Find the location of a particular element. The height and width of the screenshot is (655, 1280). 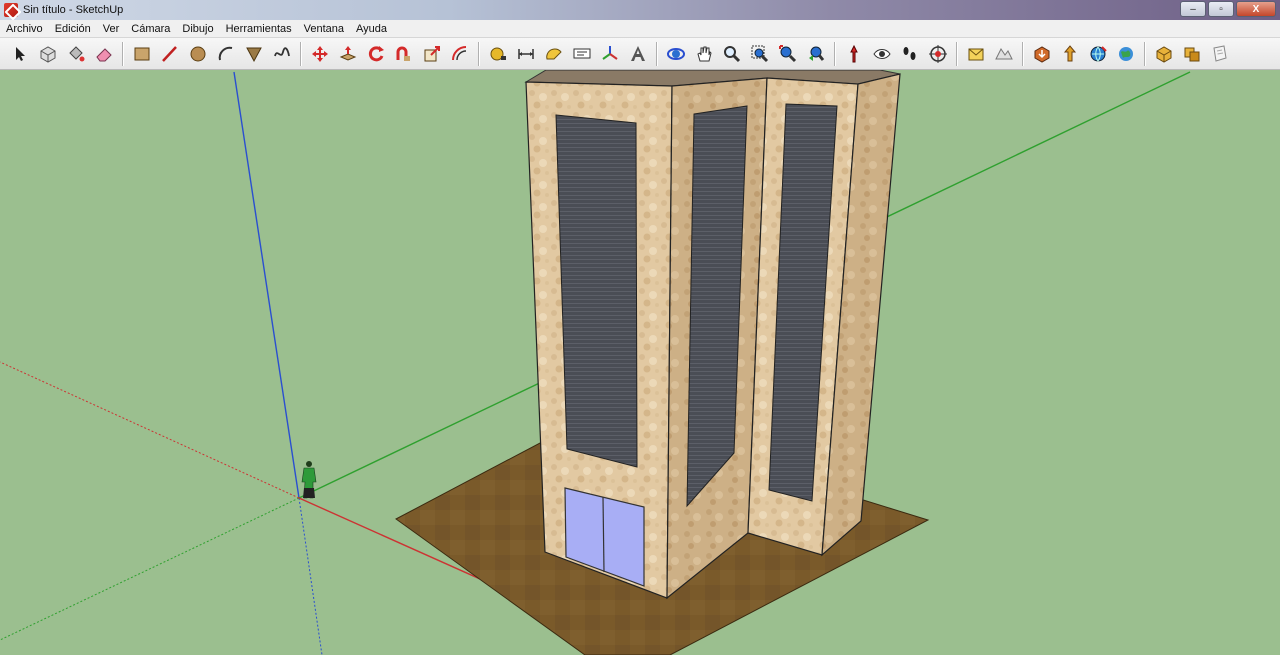

follow-me-icon is located at coordinates (404, 54).